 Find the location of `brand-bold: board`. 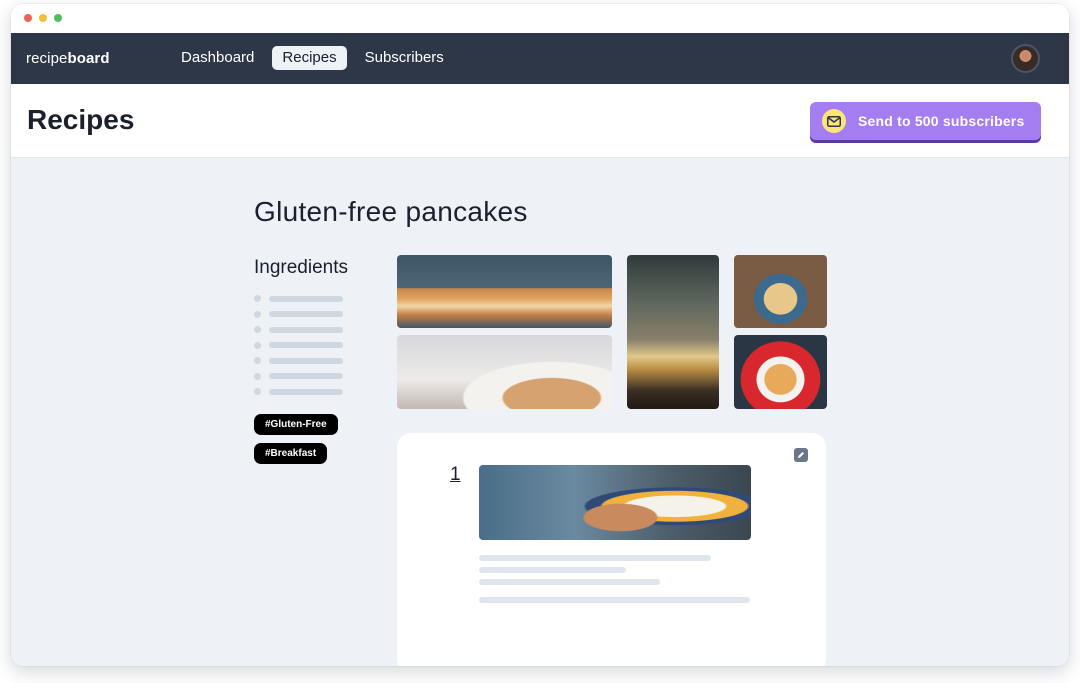

brand-bold: board is located at coordinates (88, 58).